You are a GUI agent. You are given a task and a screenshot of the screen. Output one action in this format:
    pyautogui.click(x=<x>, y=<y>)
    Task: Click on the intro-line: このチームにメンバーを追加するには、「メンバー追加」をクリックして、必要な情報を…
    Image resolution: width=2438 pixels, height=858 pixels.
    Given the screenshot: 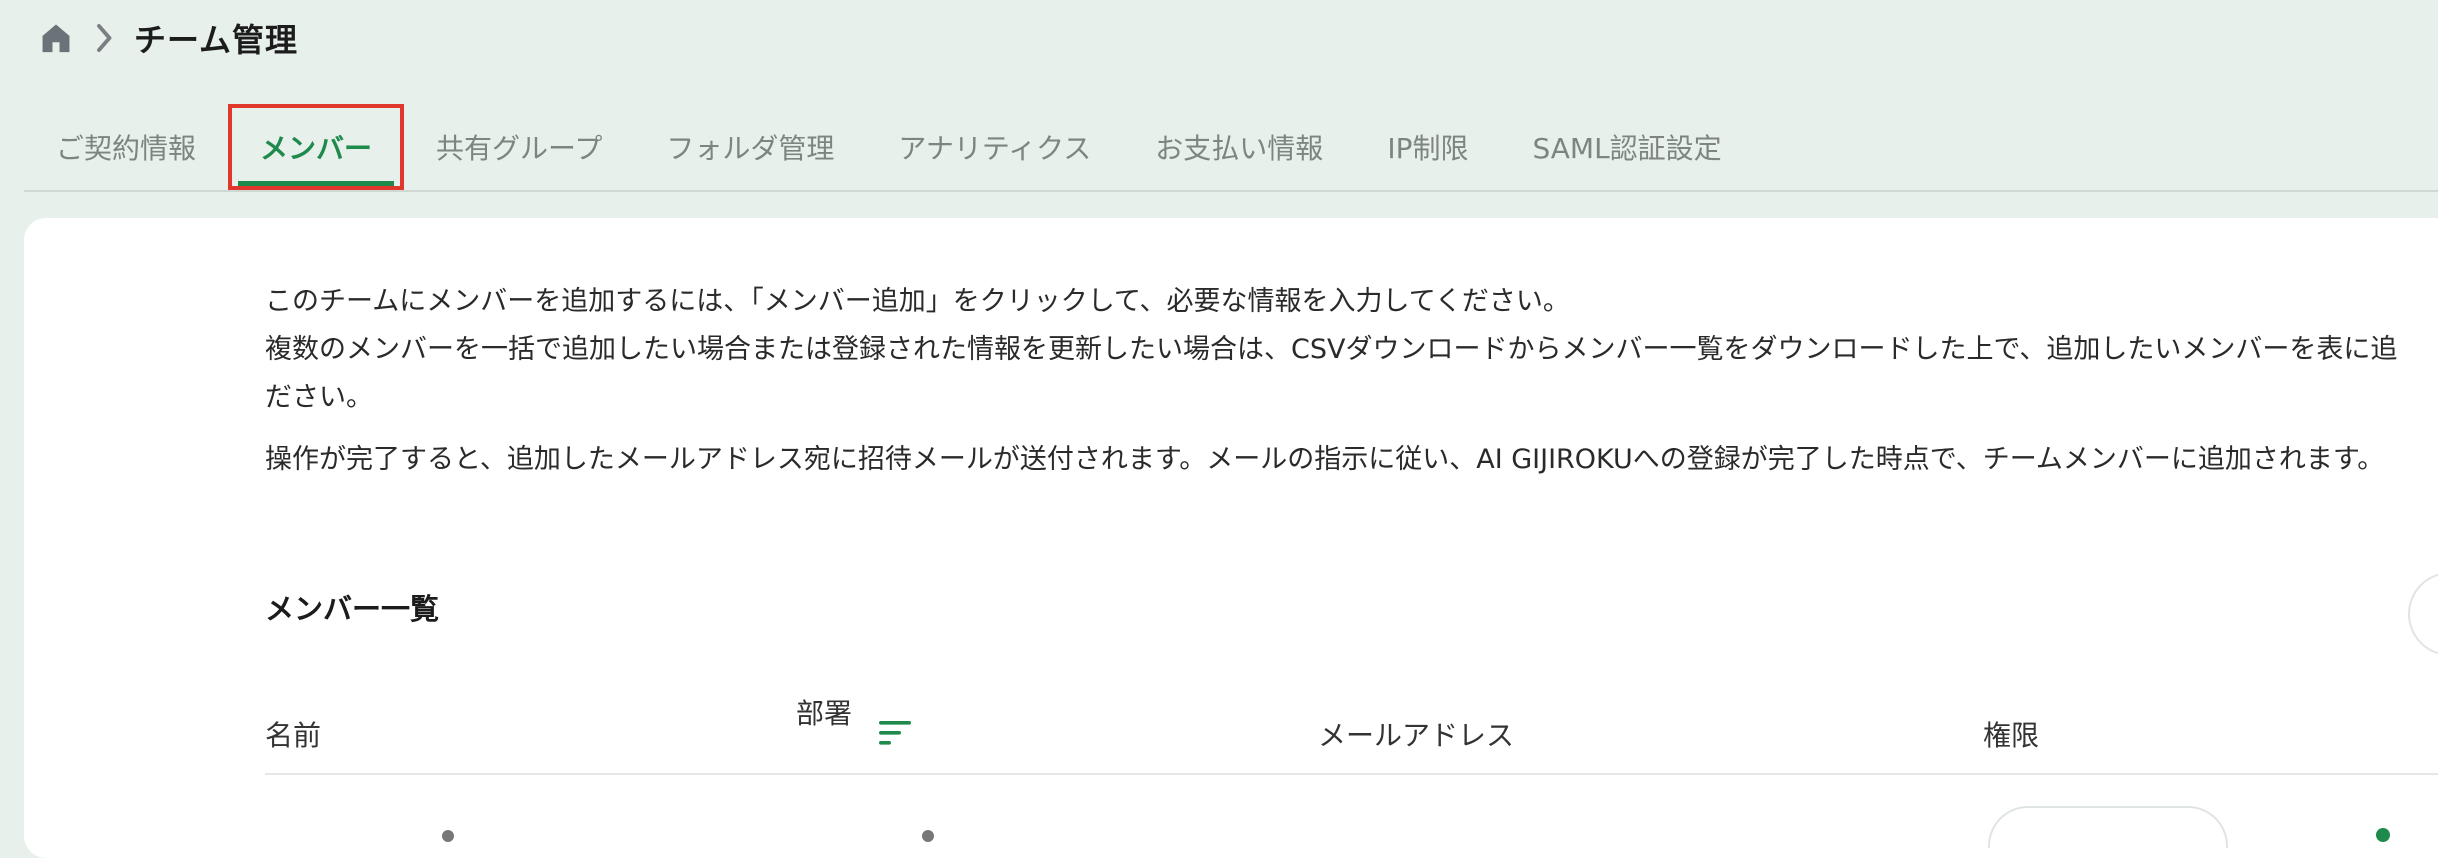 What is the action you would take?
    pyautogui.click(x=917, y=301)
    